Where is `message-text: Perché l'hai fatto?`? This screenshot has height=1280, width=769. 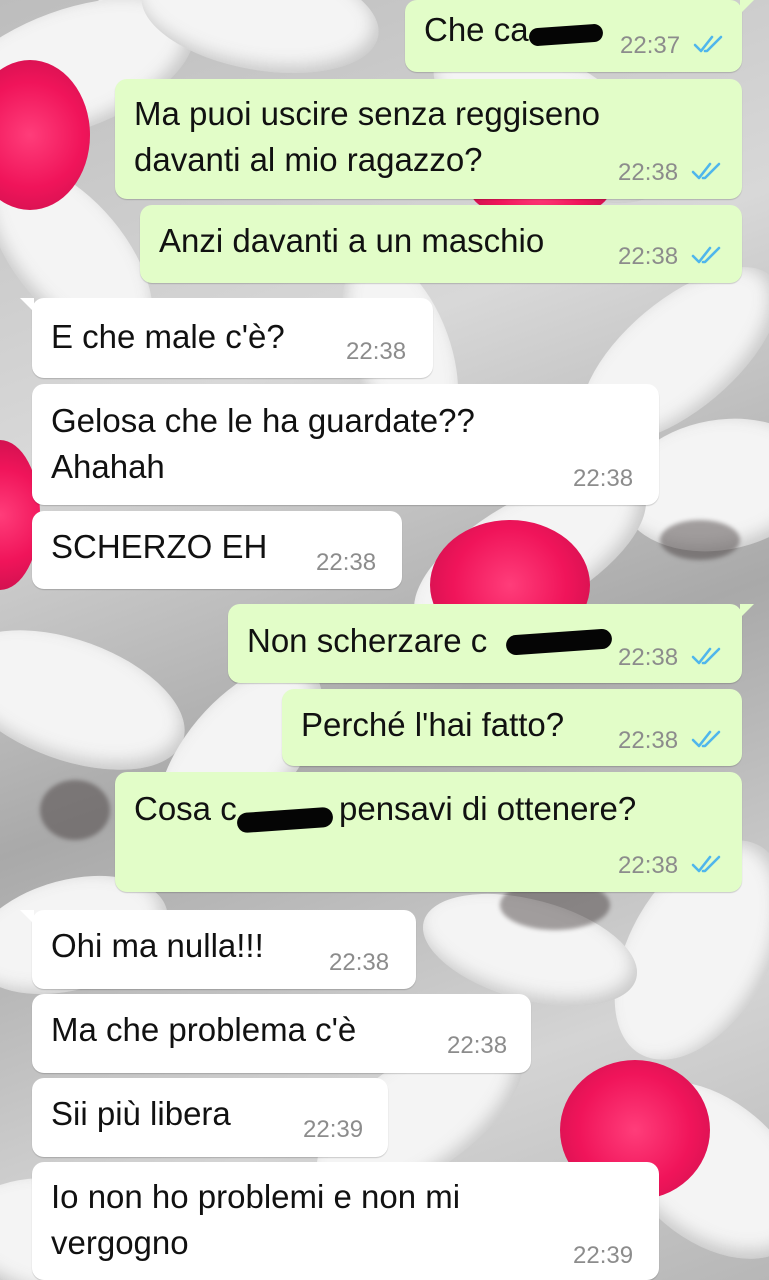
message-text: Perché l'hai fatto? is located at coordinates (433, 724).